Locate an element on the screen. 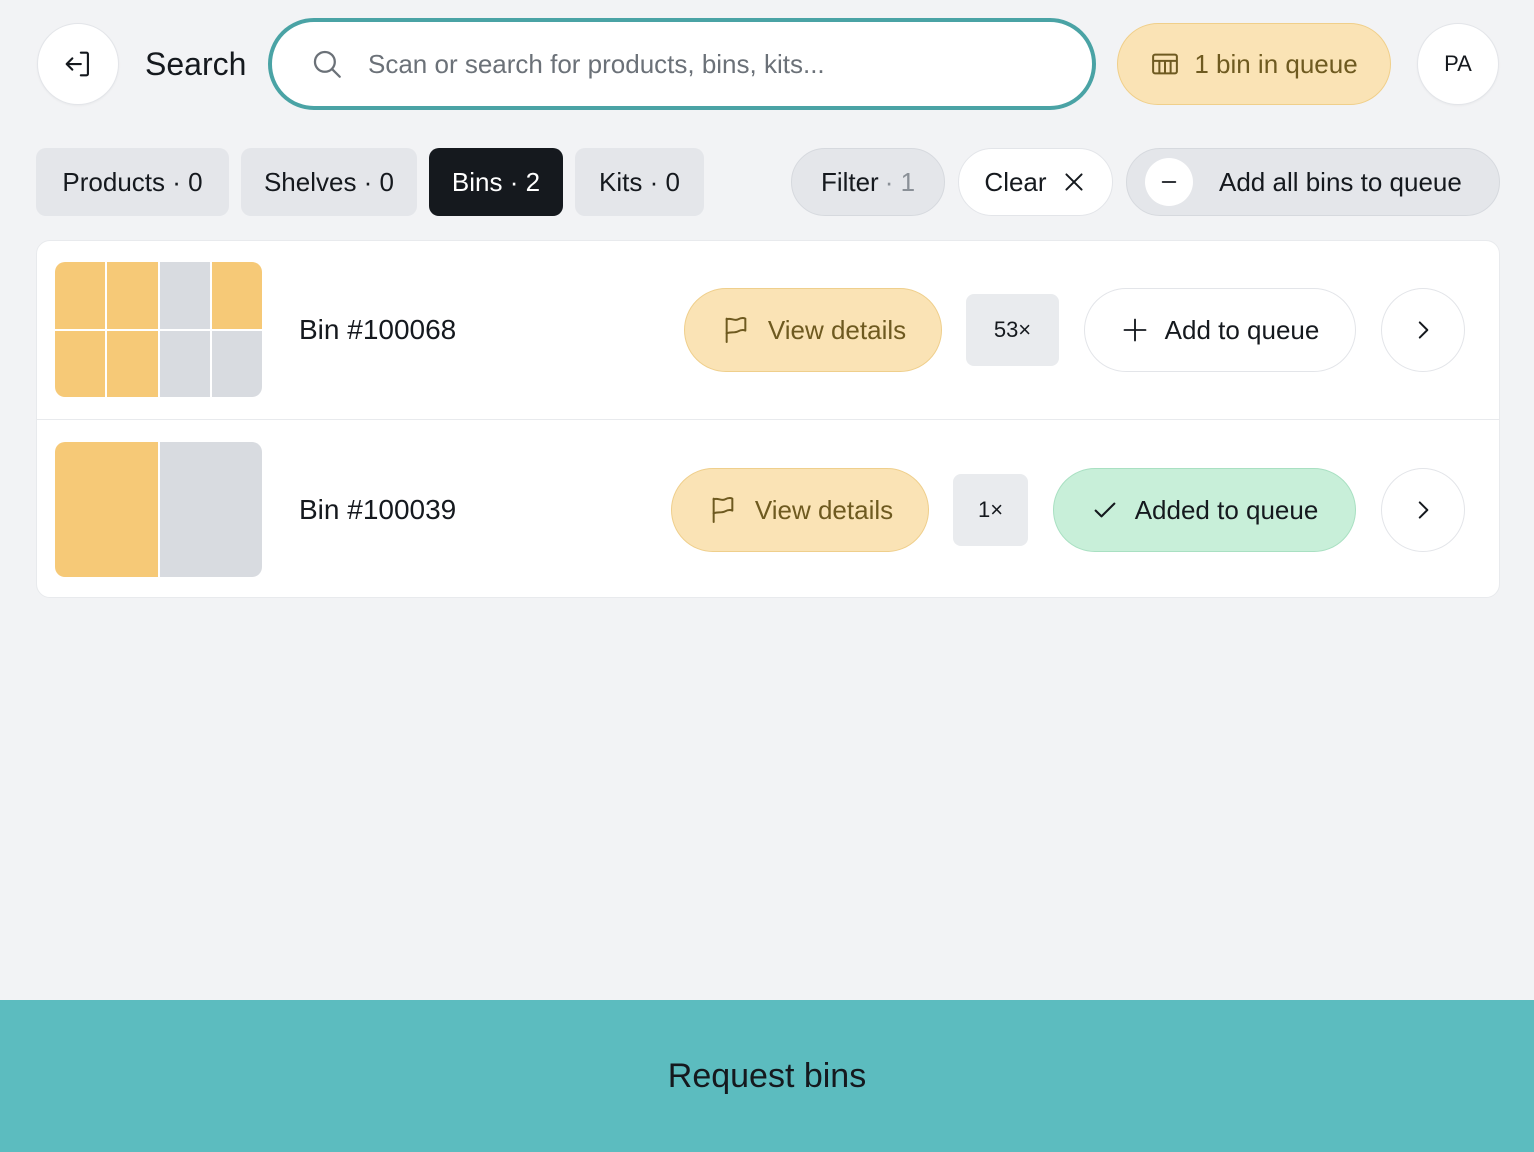 The width and height of the screenshot is (1534, 1152). tab-label: Bins · 2 is located at coordinates (496, 181).